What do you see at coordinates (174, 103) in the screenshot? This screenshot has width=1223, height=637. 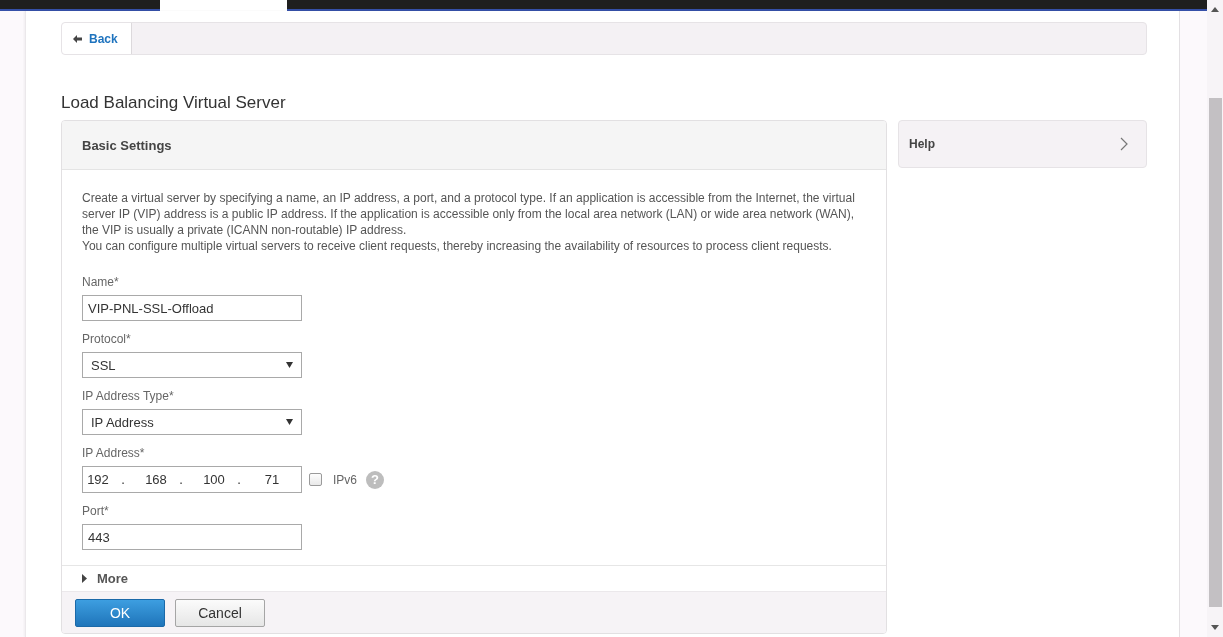 I see `page-title: Load Balancing Virtual Server` at bounding box center [174, 103].